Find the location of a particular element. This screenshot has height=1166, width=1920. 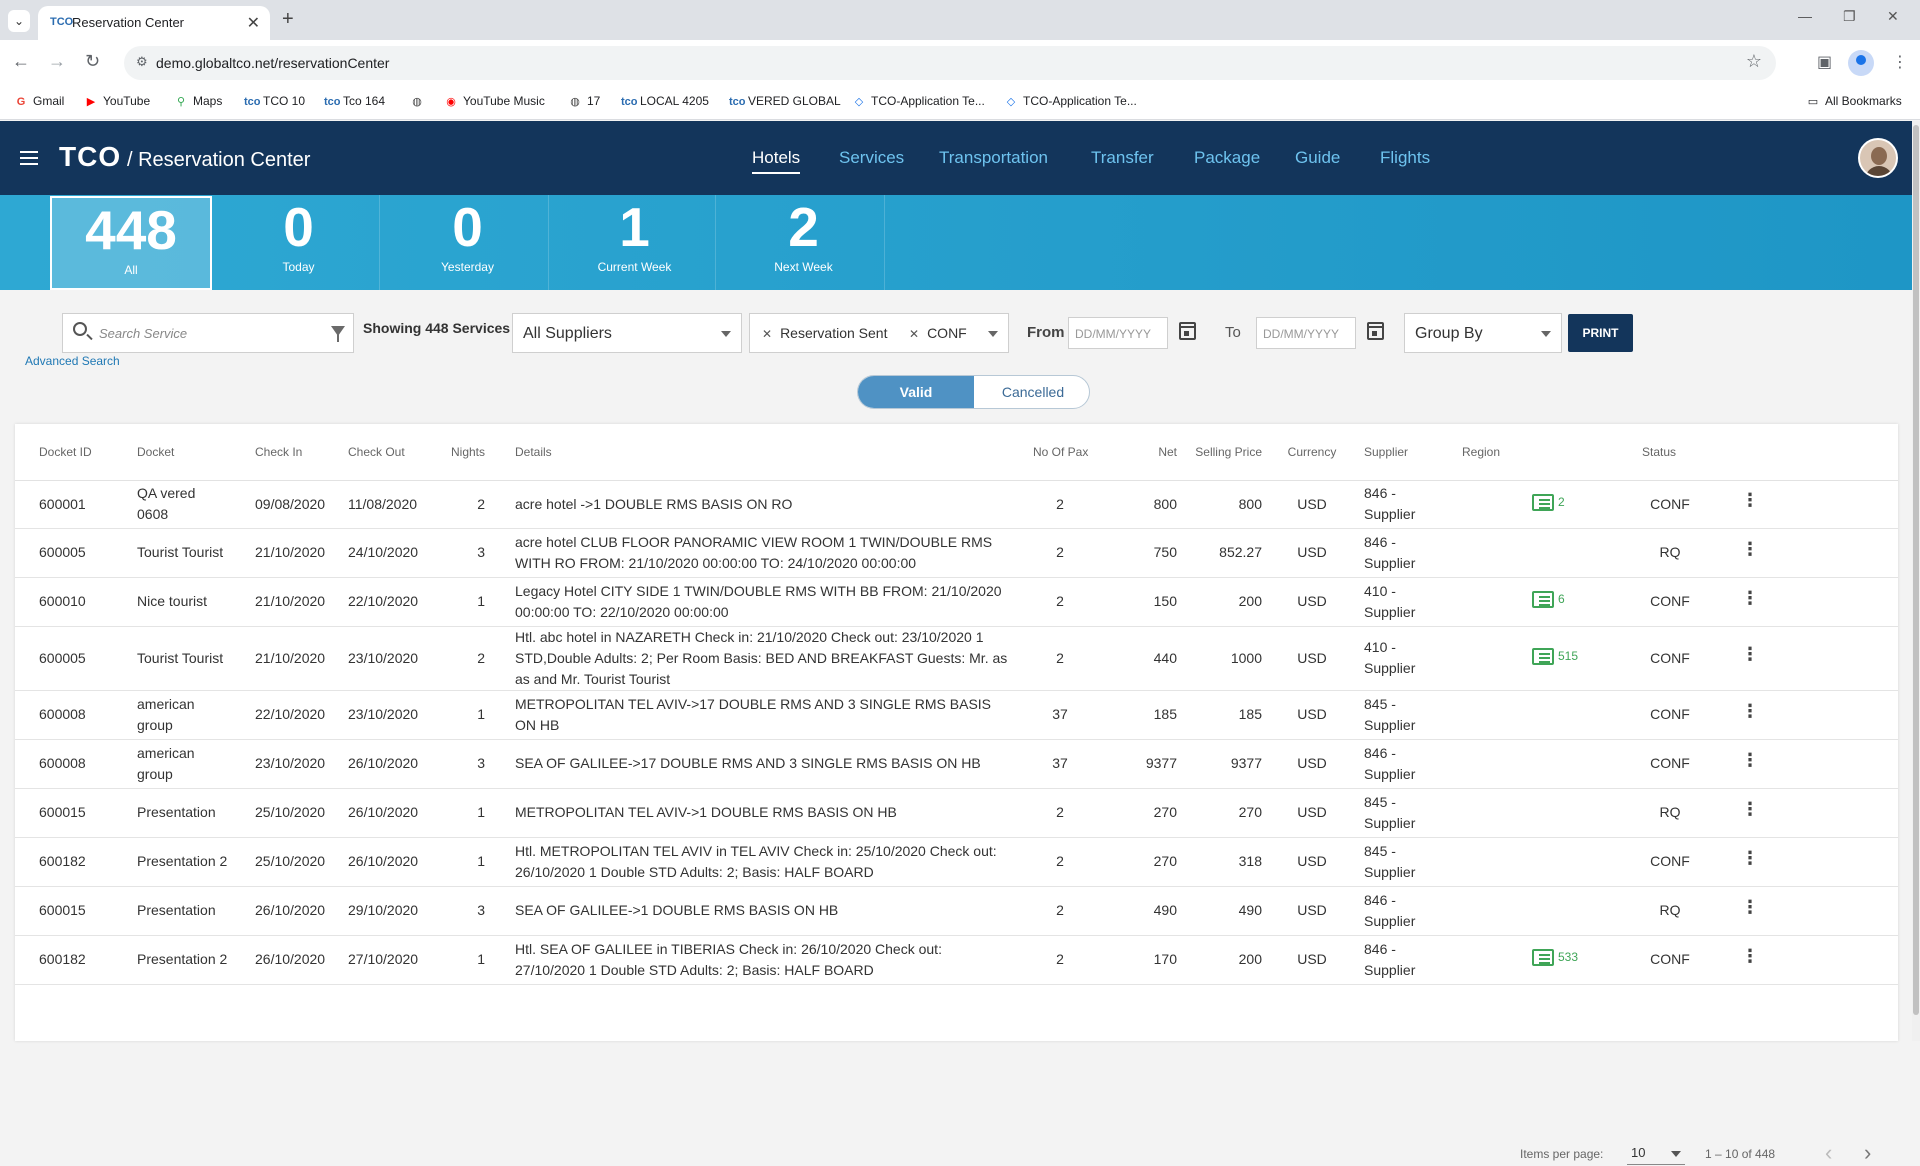

advanced-search-link: Advanced Search is located at coordinates (72, 361).